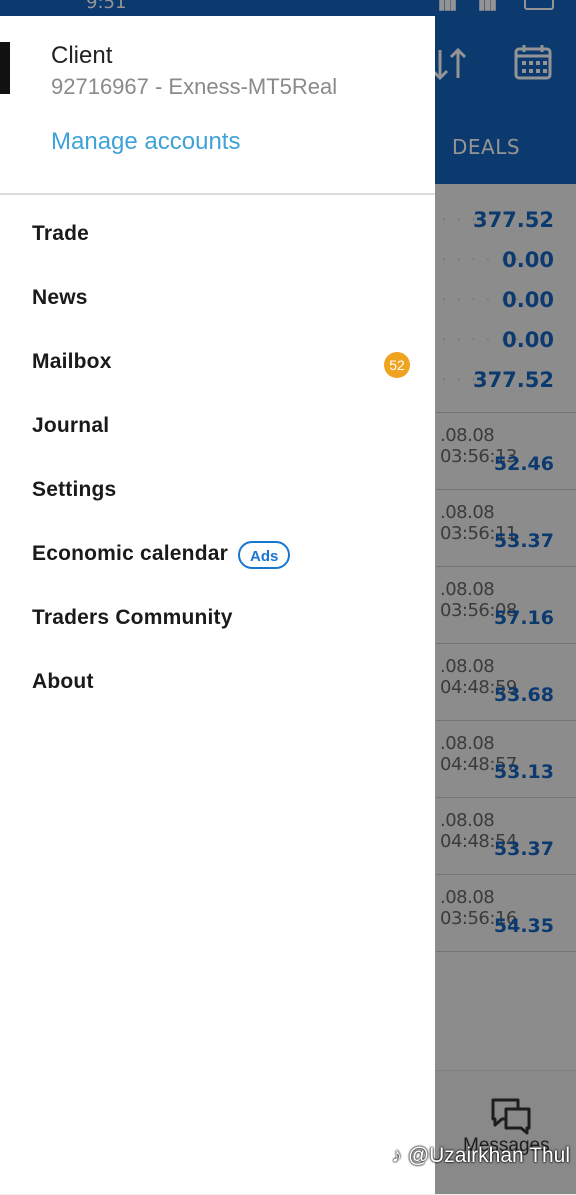 Image resolution: width=576 pixels, height=1195 pixels. I want to click on menu-item-label: Traders Community, so click(132, 617).